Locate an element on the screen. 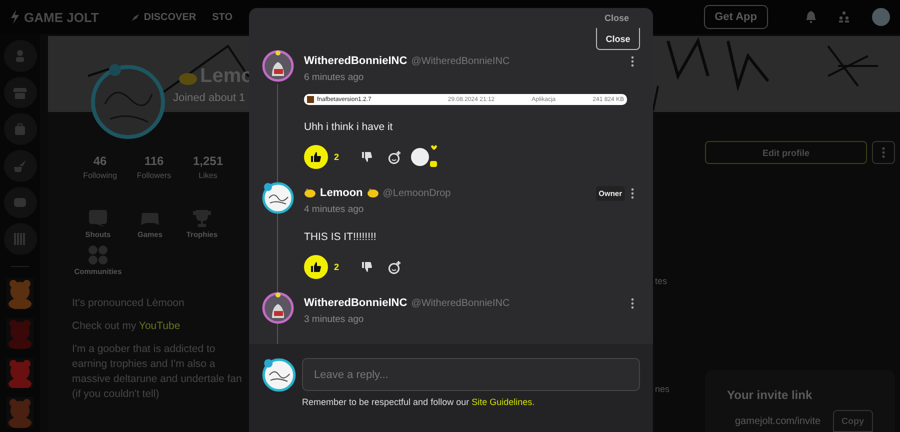 The height and width of the screenshot is (432, 900). more-button is located at coordinates (883, 152).